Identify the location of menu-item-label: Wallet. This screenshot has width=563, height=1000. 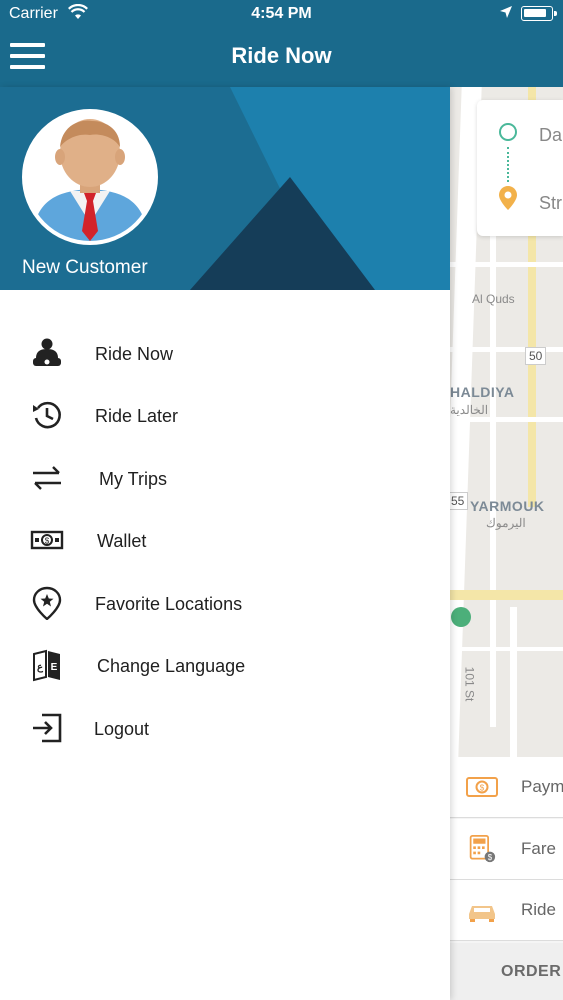
(122, 541).